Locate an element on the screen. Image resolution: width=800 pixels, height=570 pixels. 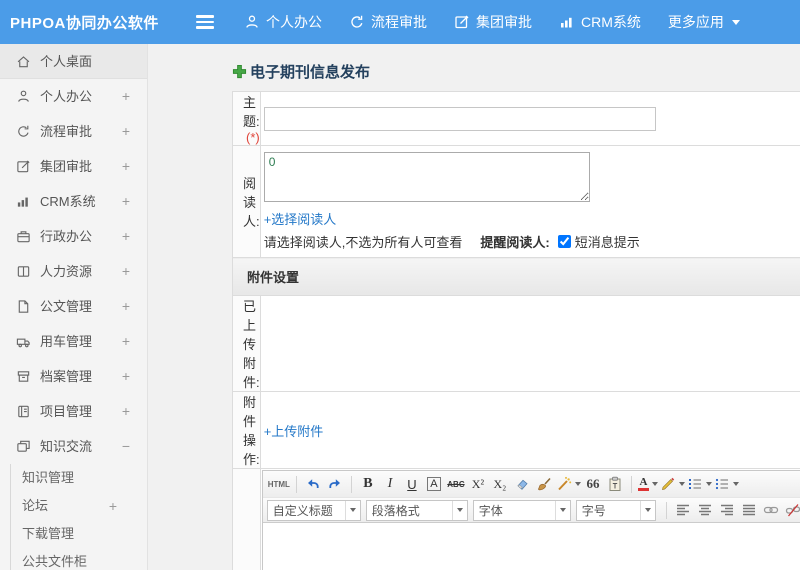
subscript-button: X₂ is located at coordinates (500, 484).